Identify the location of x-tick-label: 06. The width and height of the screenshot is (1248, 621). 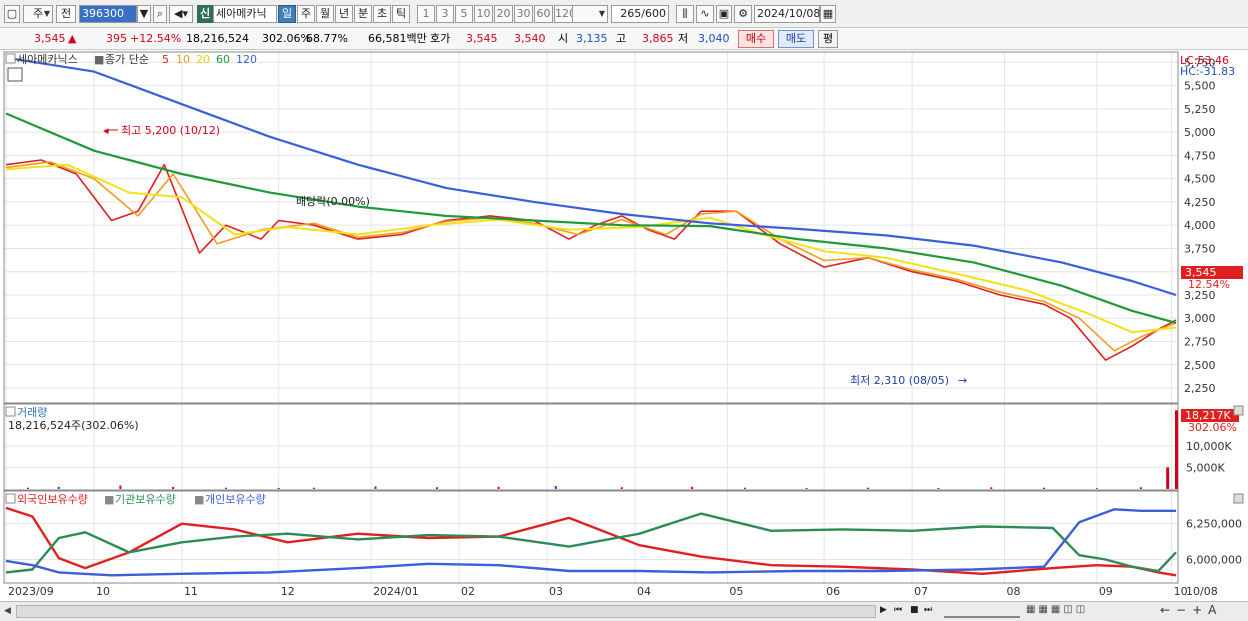
(833, 591).